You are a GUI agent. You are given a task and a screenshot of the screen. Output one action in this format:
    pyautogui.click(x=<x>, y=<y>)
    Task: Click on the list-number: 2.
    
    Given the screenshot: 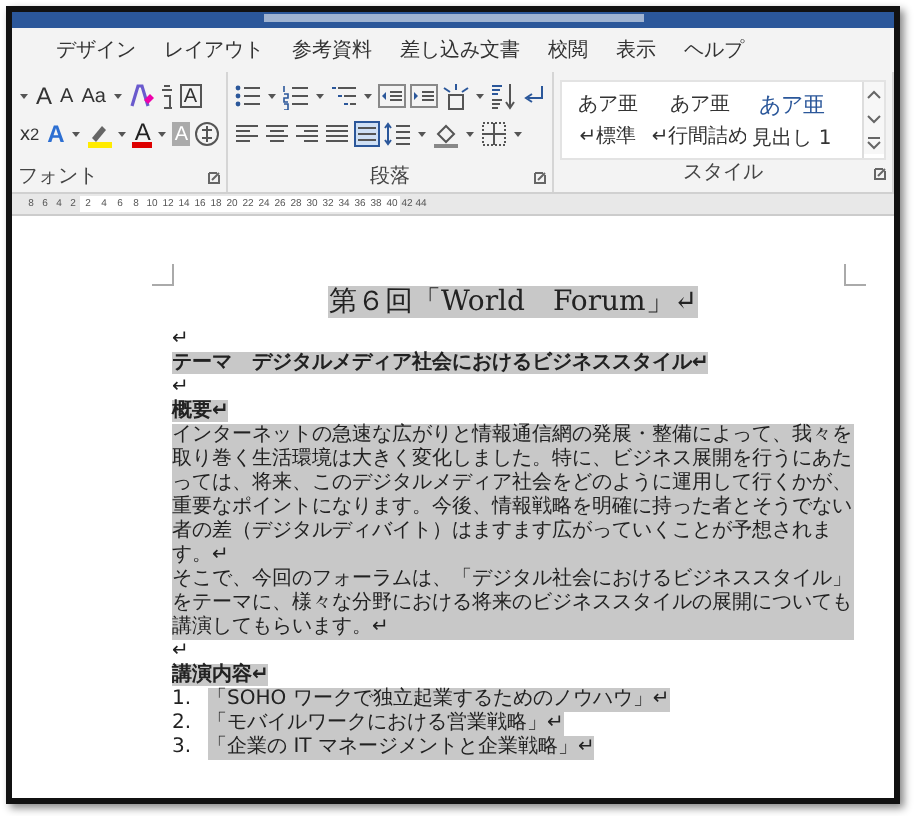 What is the action you would take?
    pyautogui.click(x=182, y=724)
    